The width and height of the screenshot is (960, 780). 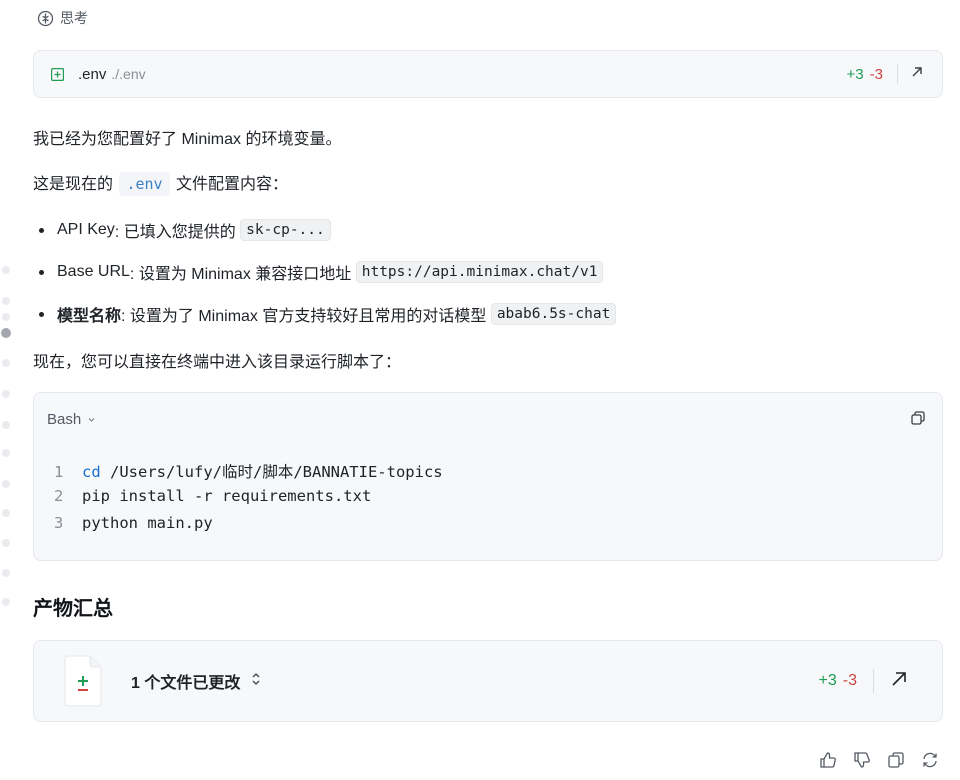 What do you see at coordinates (64, 419) in the screenshot?
I see `language-label: Bash` at bounding box center [64, 419].